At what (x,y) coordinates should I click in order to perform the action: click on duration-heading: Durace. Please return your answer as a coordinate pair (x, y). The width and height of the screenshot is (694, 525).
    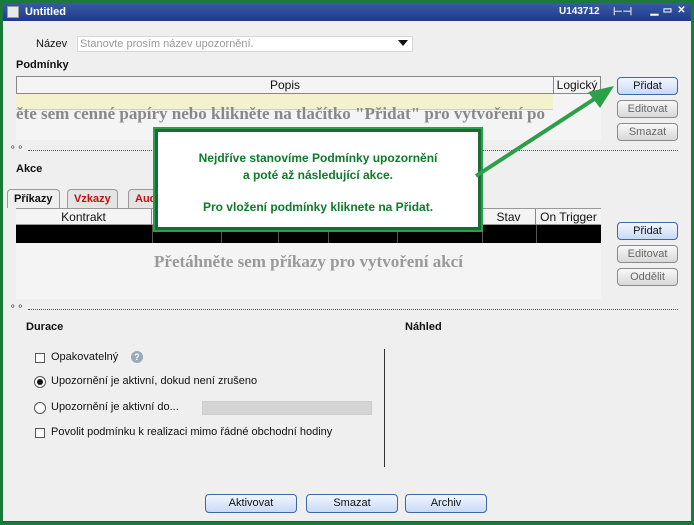
    Looking at the image, I should click on (45, 327).